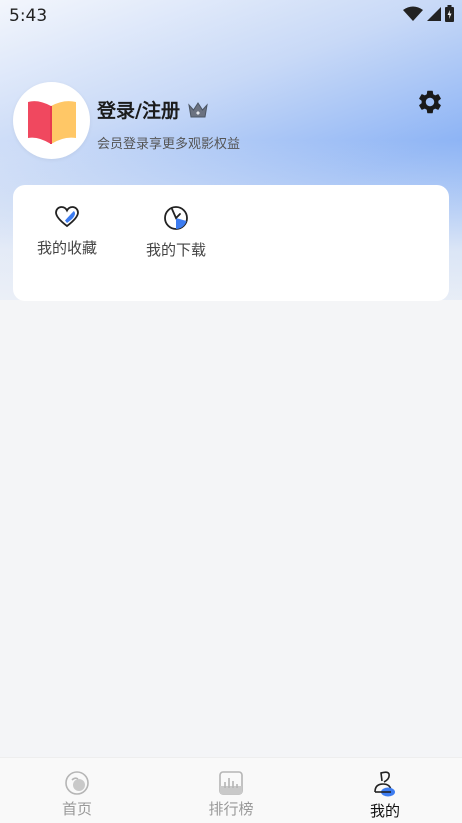  I want to click on avatar, so click(51, 120).